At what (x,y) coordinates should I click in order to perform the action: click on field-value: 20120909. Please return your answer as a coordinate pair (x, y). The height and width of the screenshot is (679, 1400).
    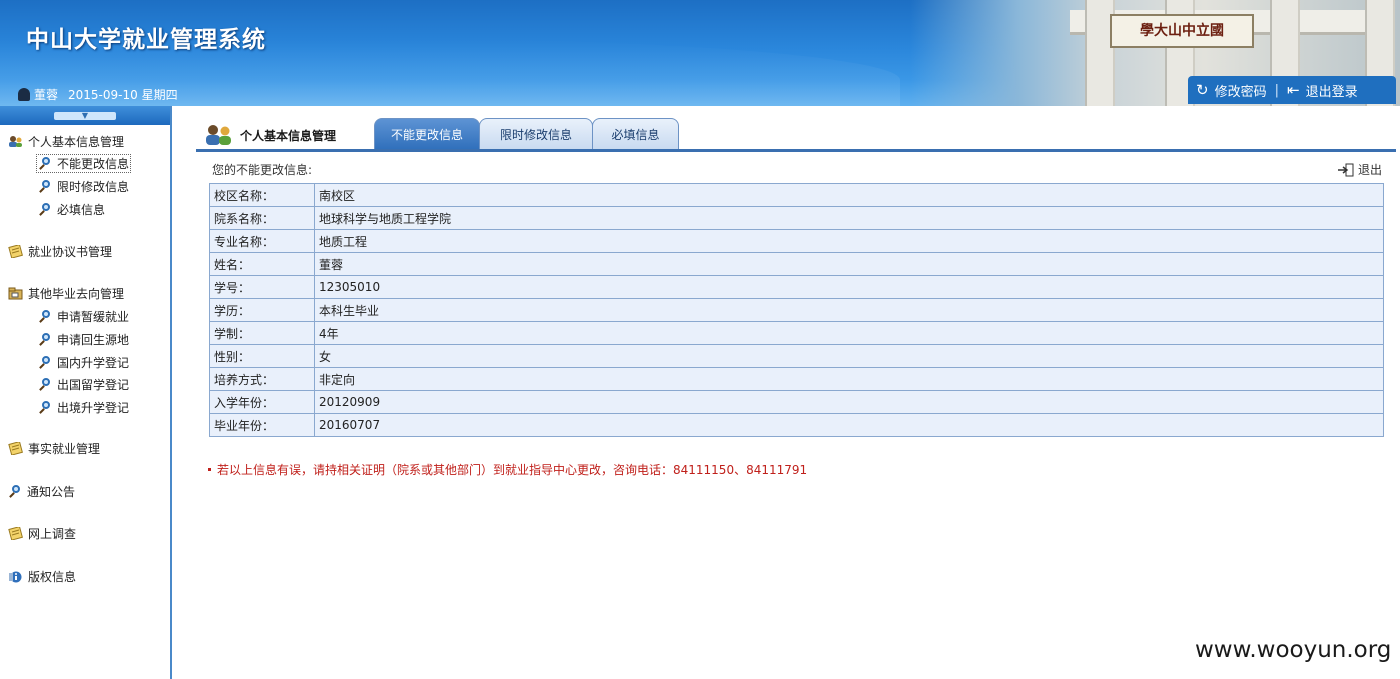
    Looking at the image, I should click on (849, 402).